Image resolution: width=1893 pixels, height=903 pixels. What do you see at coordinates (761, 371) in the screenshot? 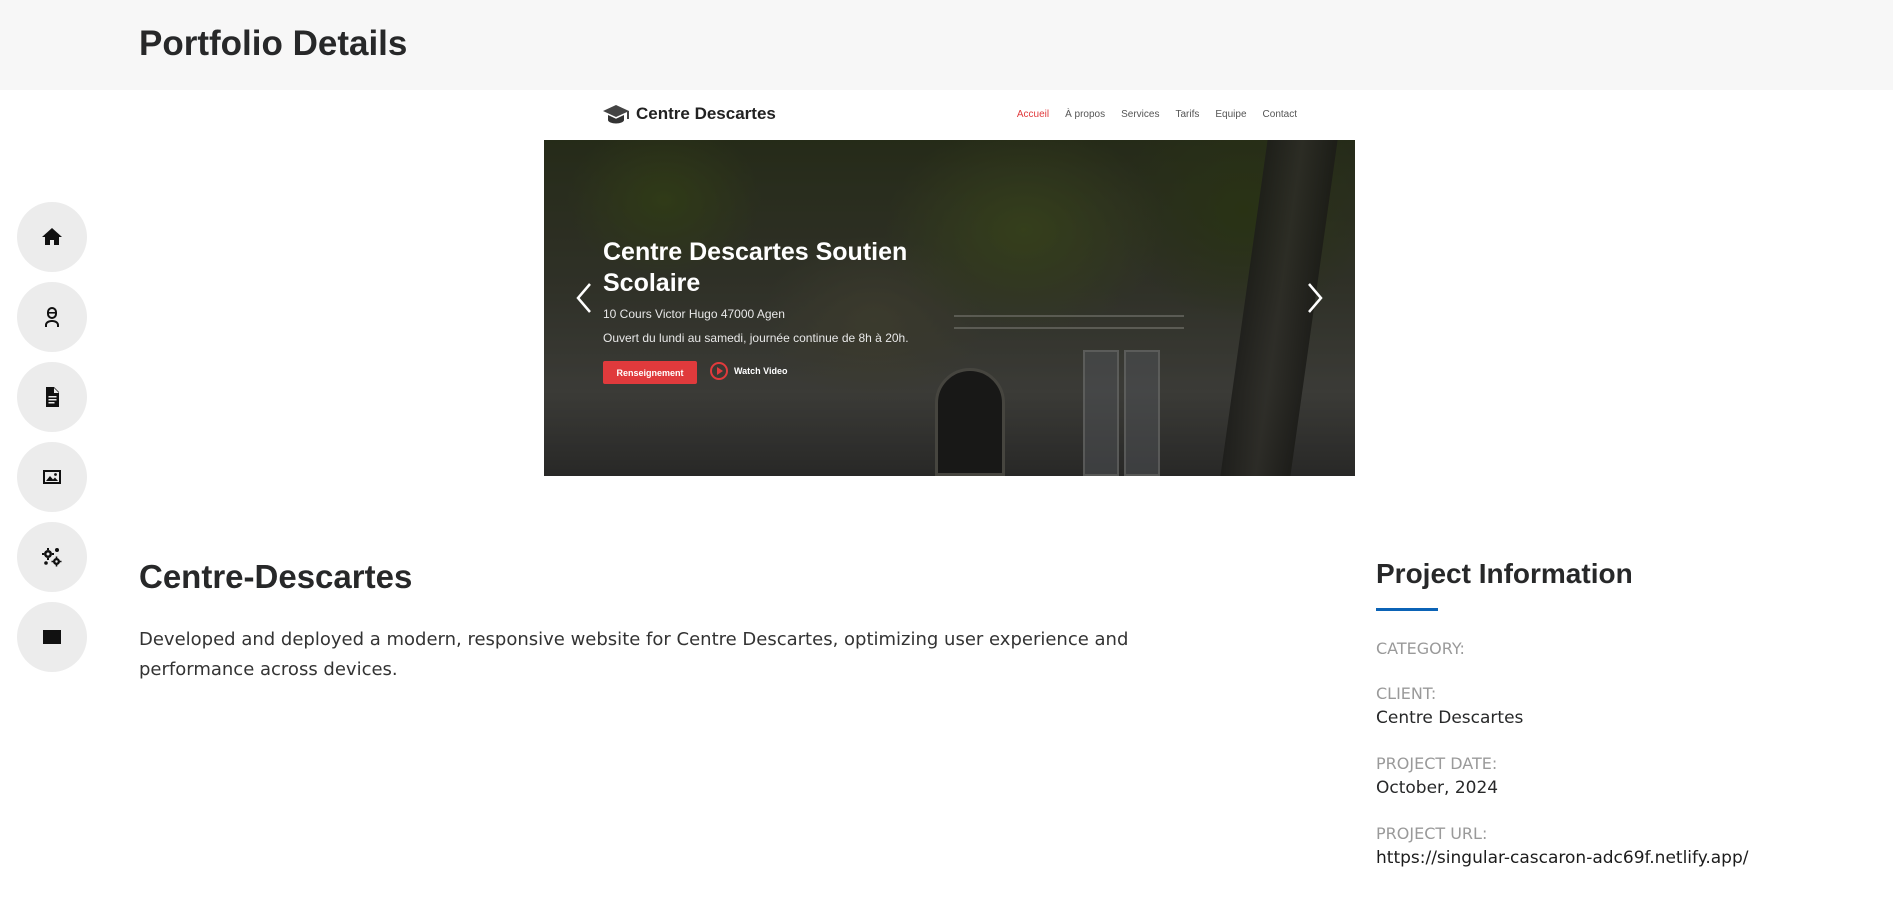
I see `hero-video-label: Watch Video` at bounding box center [761, 371].